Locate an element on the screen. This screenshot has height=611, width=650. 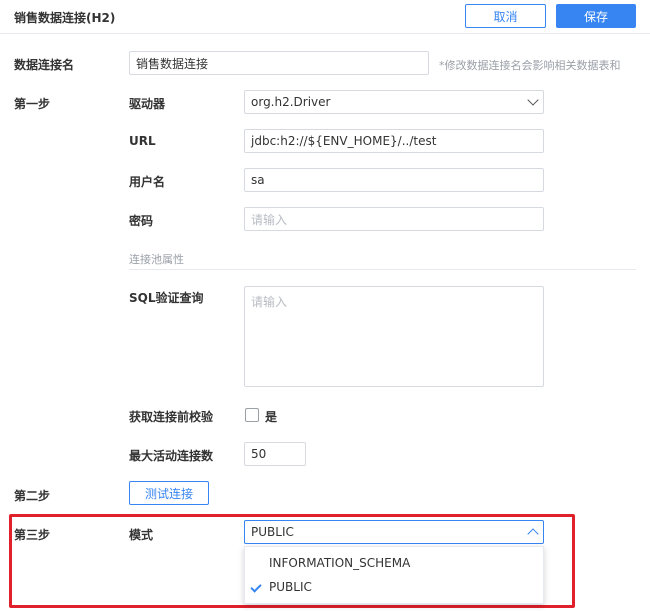
schema-option-label: PUBLIC is located at coordinates (290, 587).